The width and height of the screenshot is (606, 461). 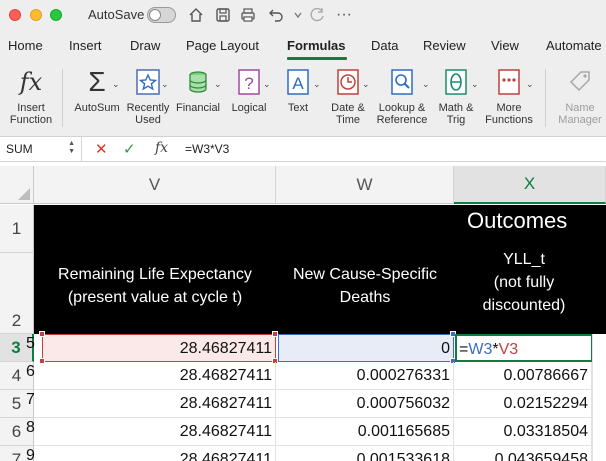 I want to click on tab-draw: Draw, so click(x=145, y=45).